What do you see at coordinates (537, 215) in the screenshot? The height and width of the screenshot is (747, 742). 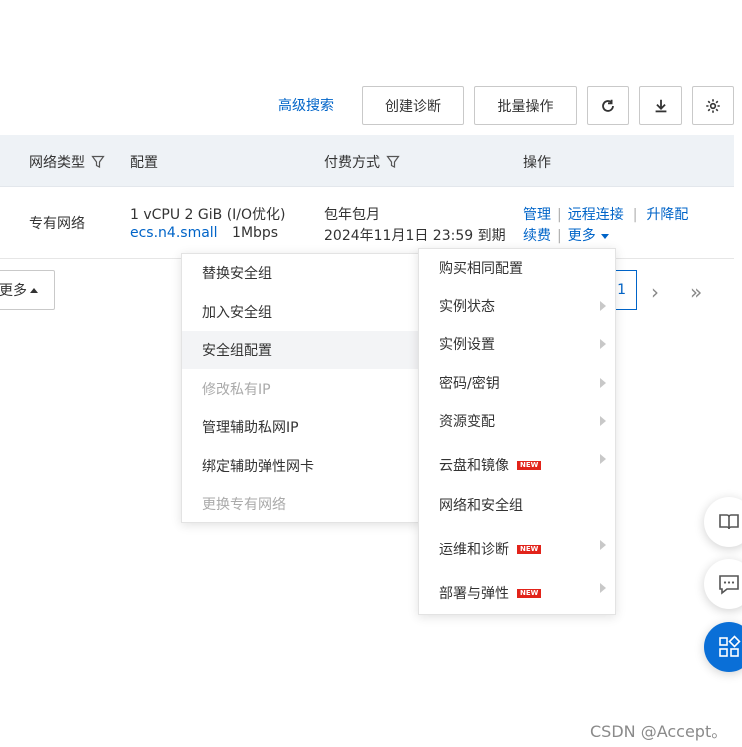 I see `manage-link: 管理` at bounding box center [537, 215].